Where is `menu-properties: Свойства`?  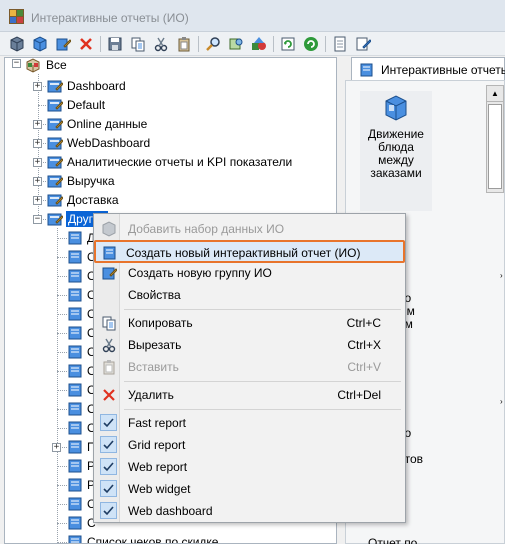
menu-properties: Свойства is located at coordinates (249, 294).